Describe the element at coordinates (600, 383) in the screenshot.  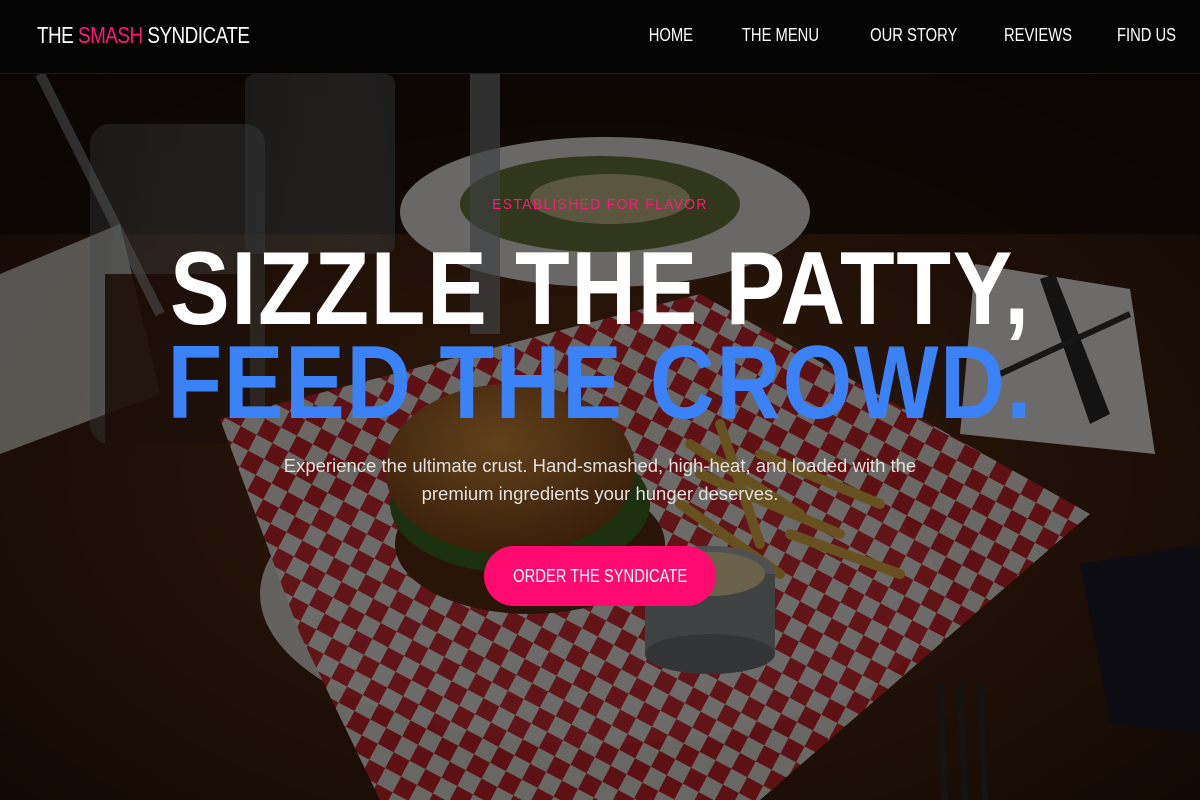
I see `hero-headline-line2: FEED THE CROWD.` at that location.